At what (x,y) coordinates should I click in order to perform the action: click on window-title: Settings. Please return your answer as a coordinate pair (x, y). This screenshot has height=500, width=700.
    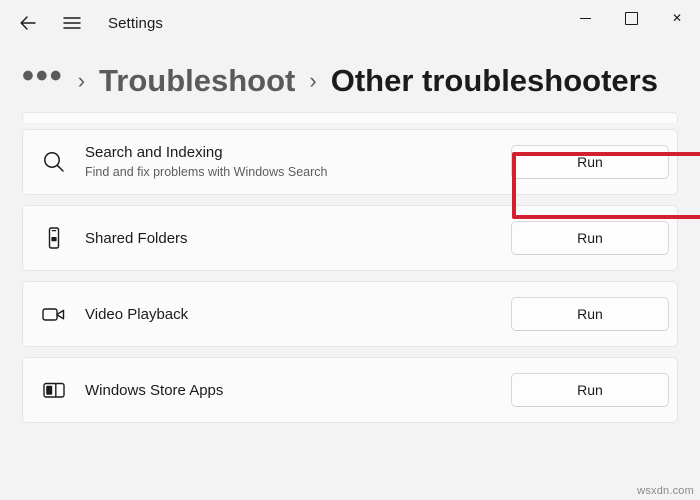
    Looking at the image, I should click on (135, 23).